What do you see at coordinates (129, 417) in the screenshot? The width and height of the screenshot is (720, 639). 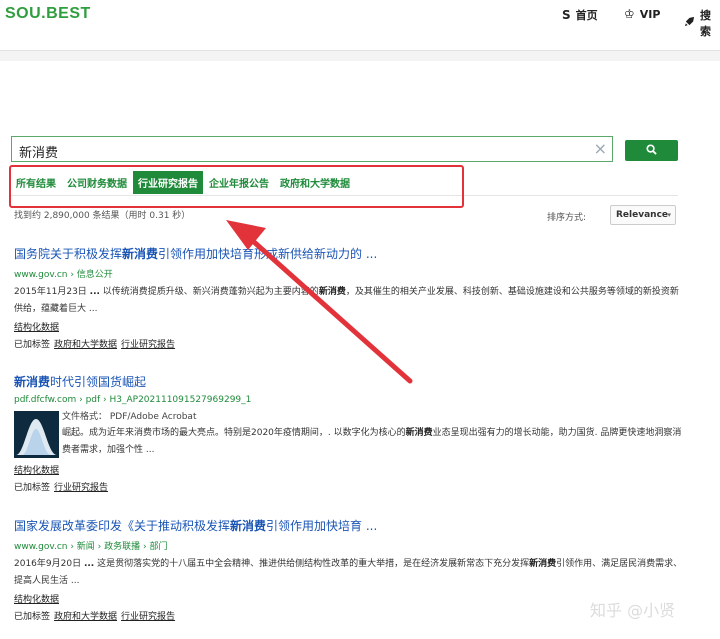 I see `file-format: 文件格式： PDF/Adobe Acrobat` at bounding box center [129, 417].